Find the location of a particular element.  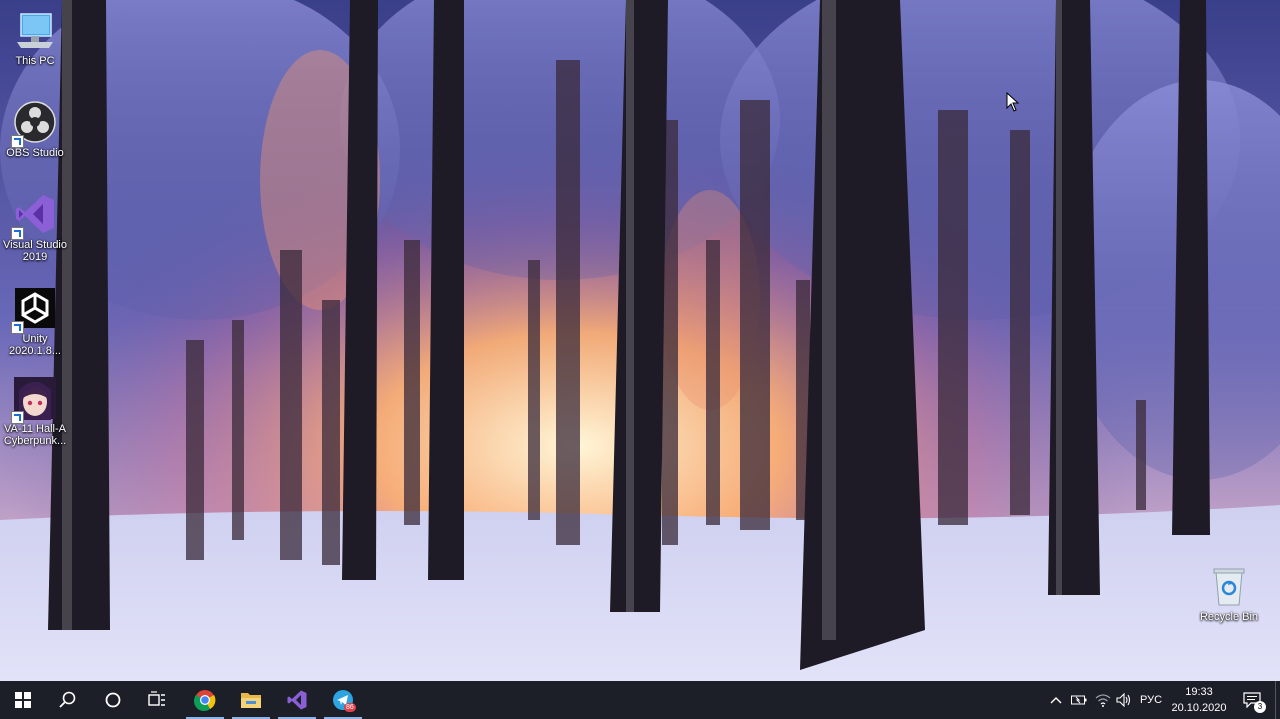

volume-tray-button is located at coordinates (1124, 700).